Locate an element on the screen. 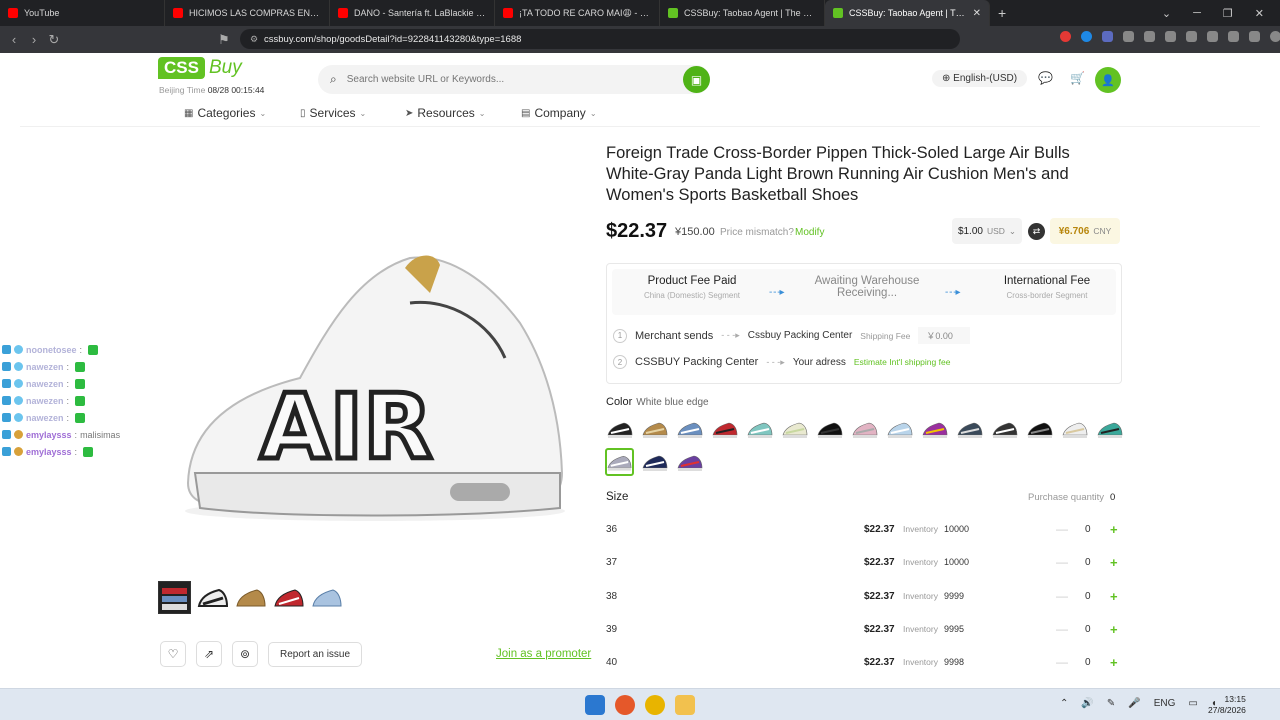 The width and height of the screenshot is (1280, 720). sidebar-icon is located at coordinates (1170, 36).